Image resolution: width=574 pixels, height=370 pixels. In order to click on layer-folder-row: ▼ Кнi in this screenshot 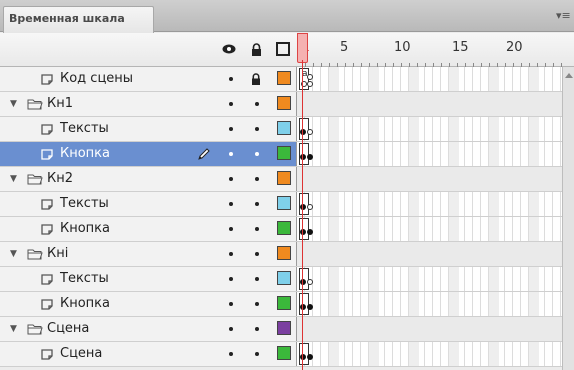, I will do `click(281, 254)`.